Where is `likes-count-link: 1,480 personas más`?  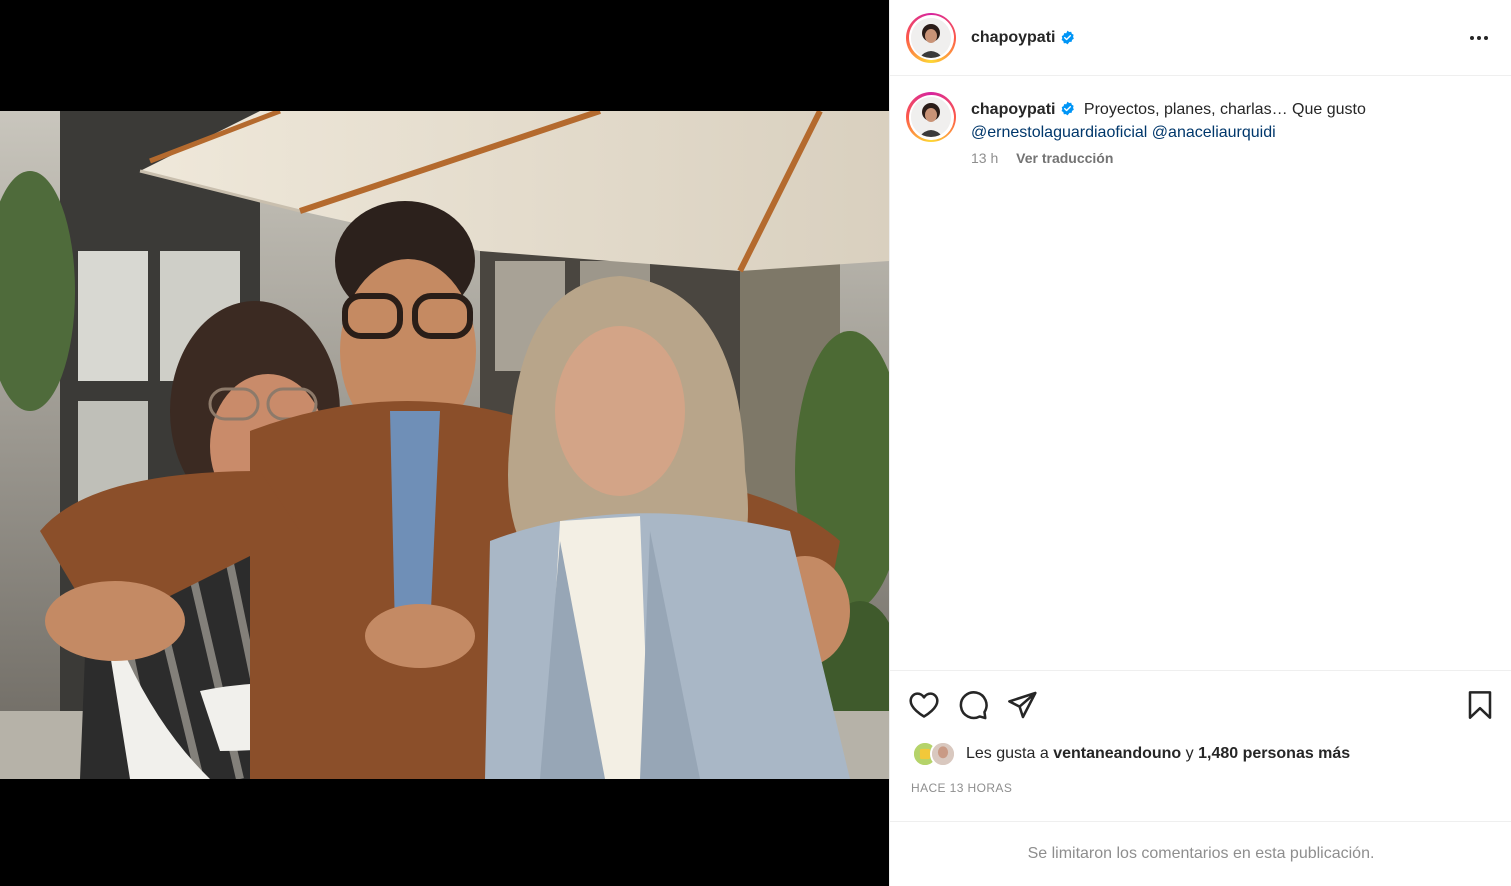 likes-count-link: 1,480 personas más is located at coordinates (1274, 754).